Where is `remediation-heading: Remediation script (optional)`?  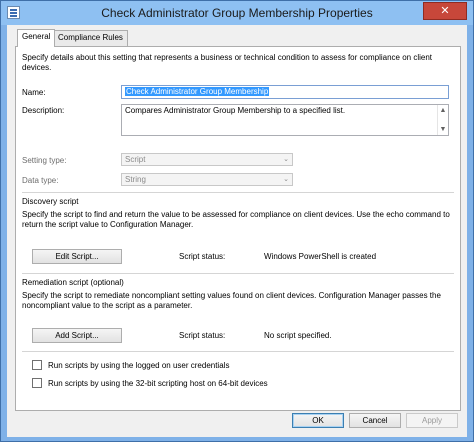 remediation-heading: Remediation script (optional) is located at coordinates (73, 282).